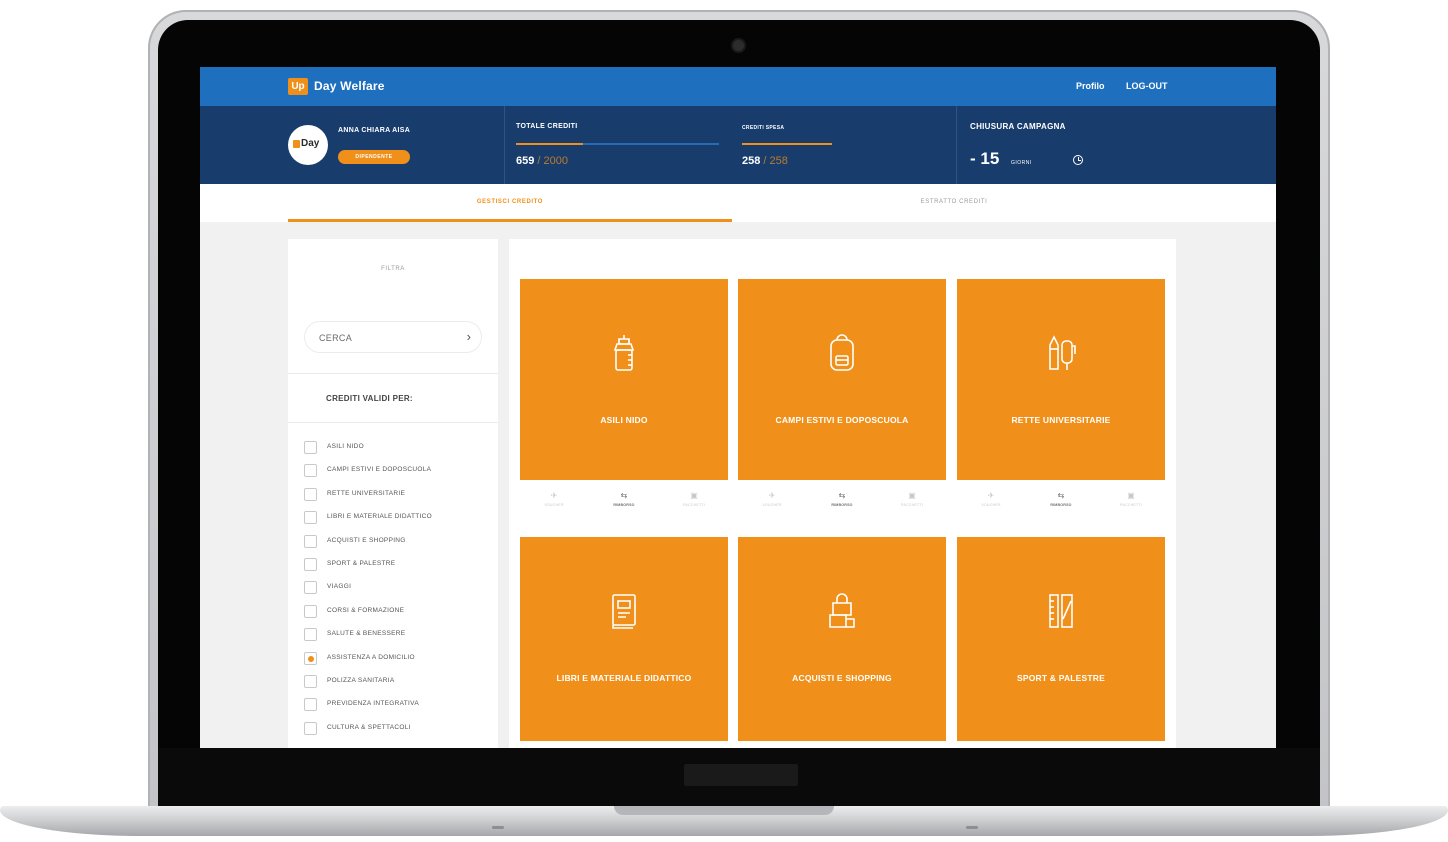 The width and height of the screenshot is (1448, 842). I want to click on category-label: ACQUISTI E SHOPPING, so click(366, 540).